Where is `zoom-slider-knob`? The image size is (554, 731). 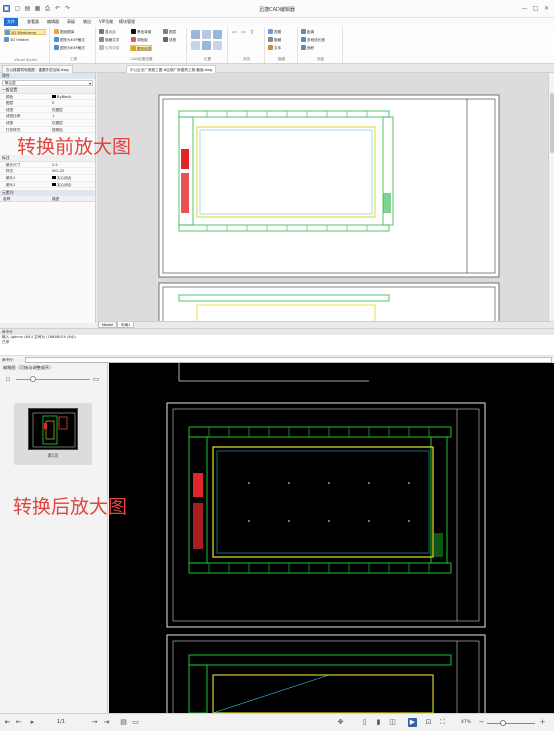
zoom-slider-knob is located at coordinates (503, 723).